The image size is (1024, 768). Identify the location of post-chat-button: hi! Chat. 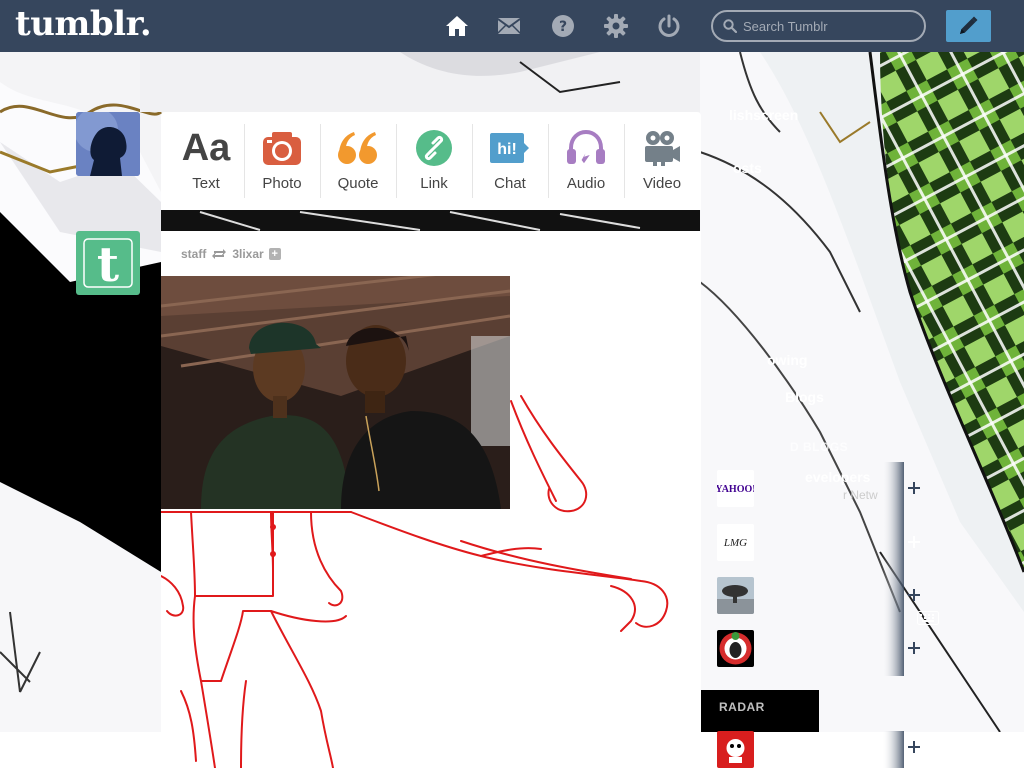
(510, 161).